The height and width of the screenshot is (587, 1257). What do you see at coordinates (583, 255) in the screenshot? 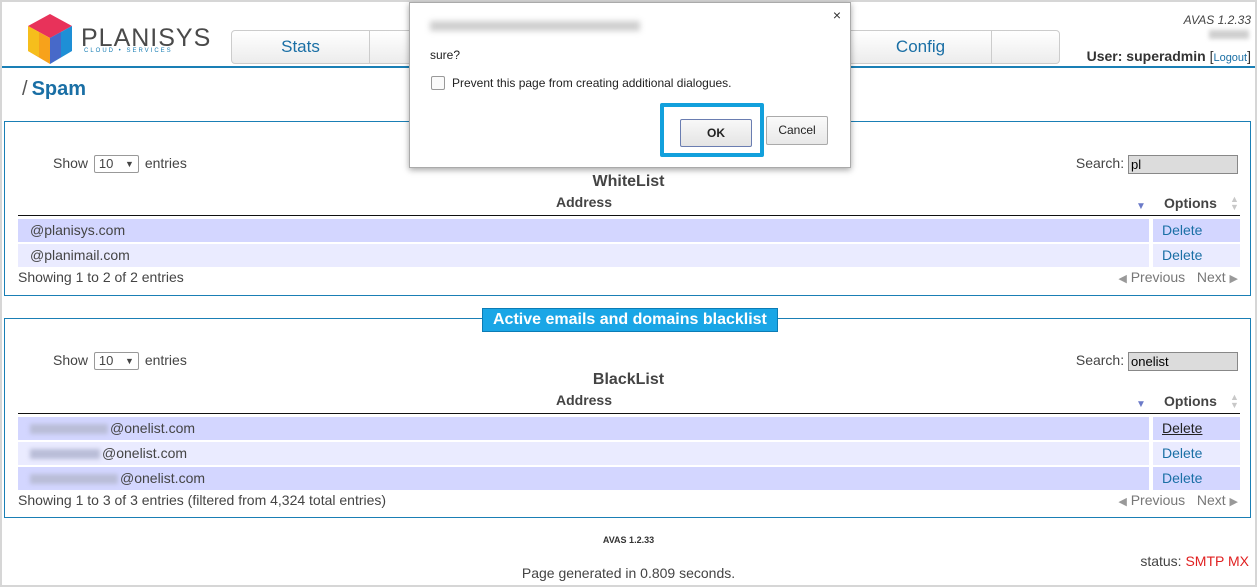
I see `address-cell: @planimail.com` at bounding box center [583, 255].